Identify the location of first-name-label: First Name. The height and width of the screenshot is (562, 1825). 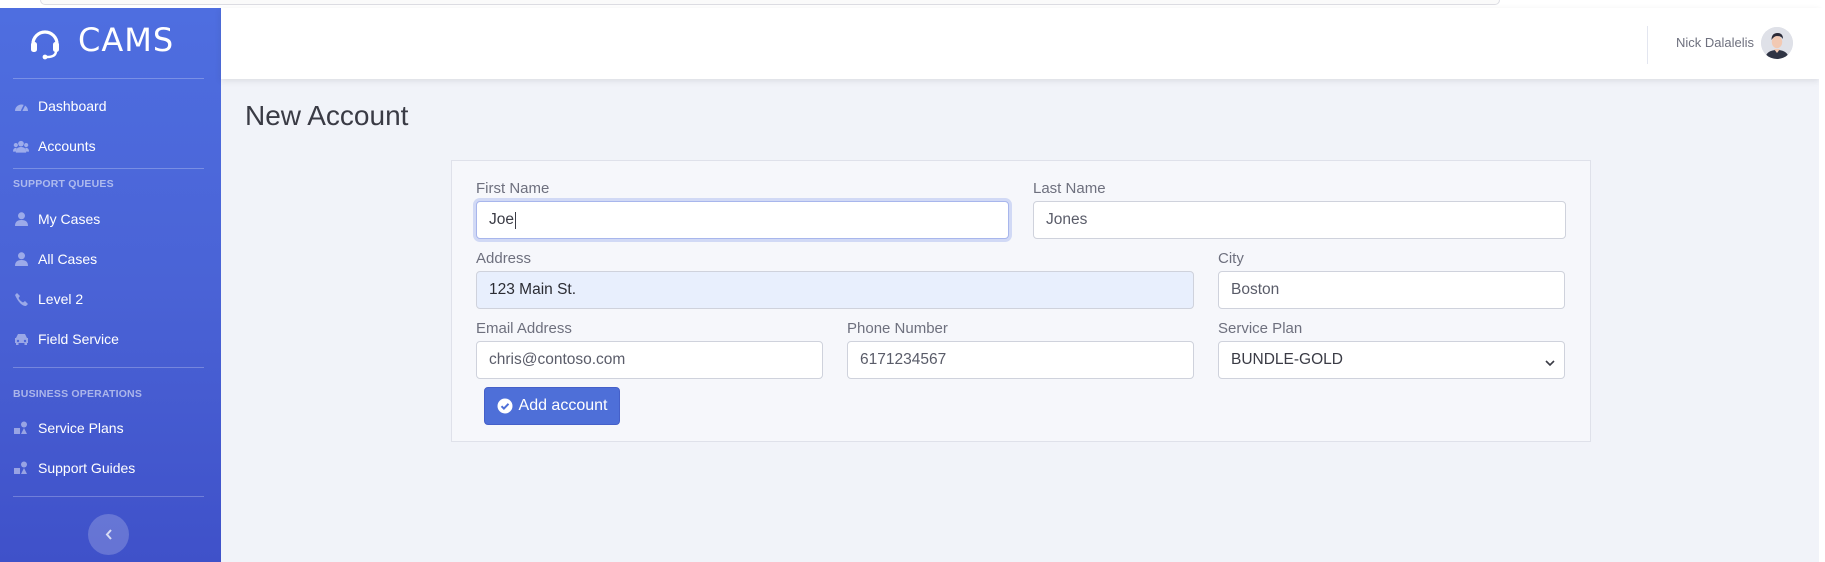
(513, 188).